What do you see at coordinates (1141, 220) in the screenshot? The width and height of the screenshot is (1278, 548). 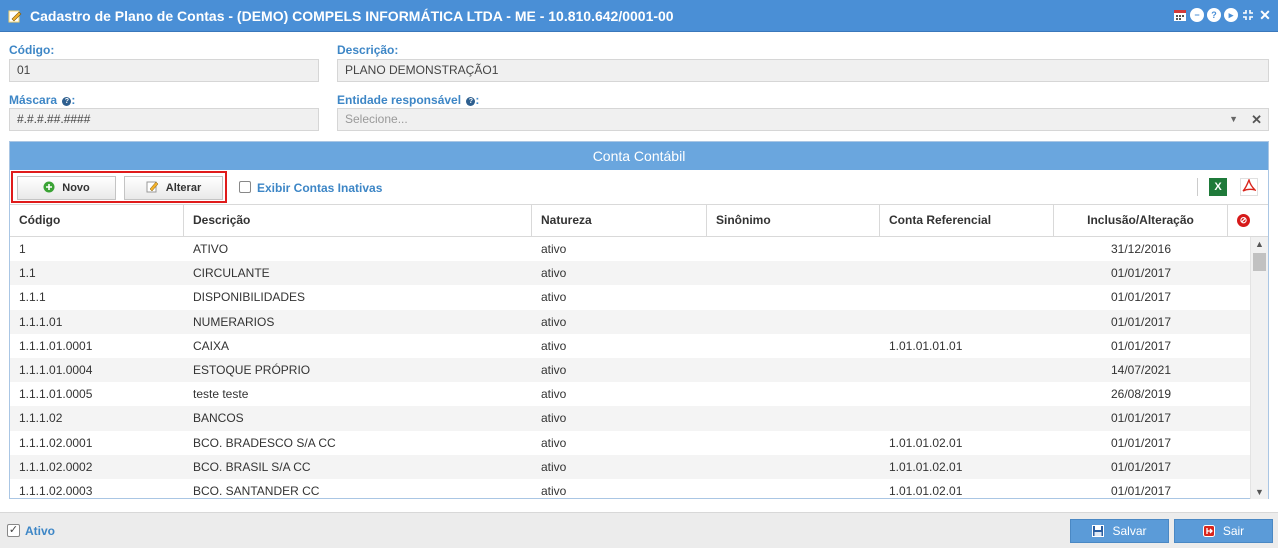 I see `col-inclusao-alteracao: Inclusão/Alteração` at bounding box center [1141, 220].